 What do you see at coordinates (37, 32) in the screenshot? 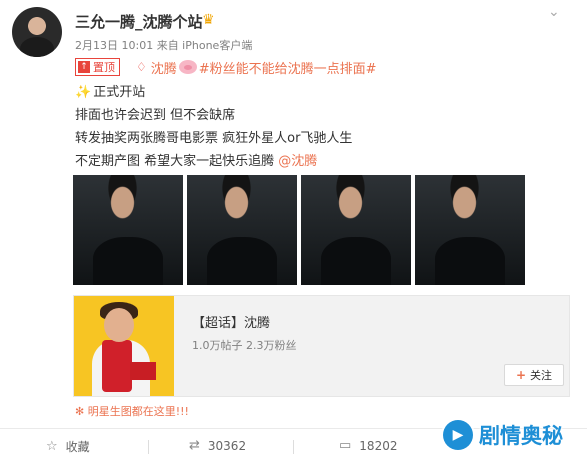
I see `avatar` at bounding box center [37, 32].